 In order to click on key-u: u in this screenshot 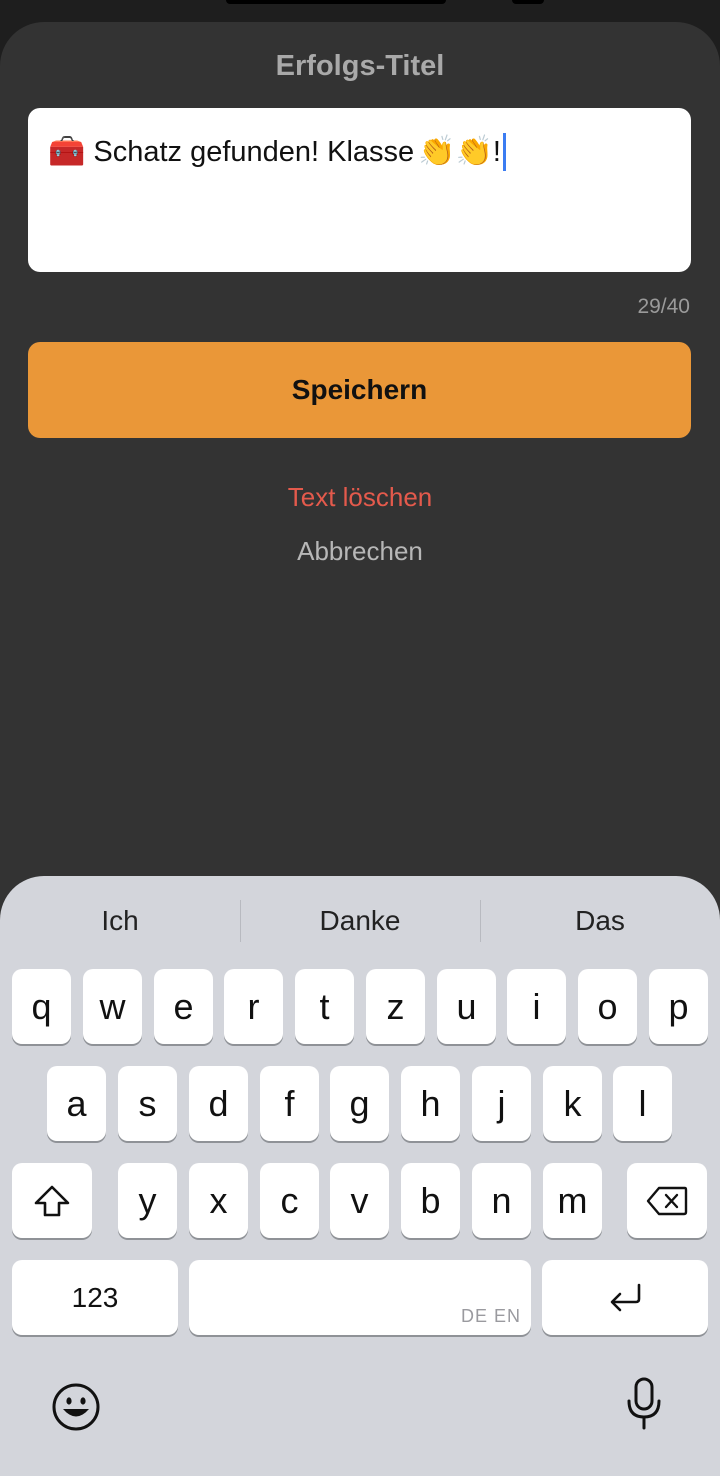, I will do `click(466, 1006)`.